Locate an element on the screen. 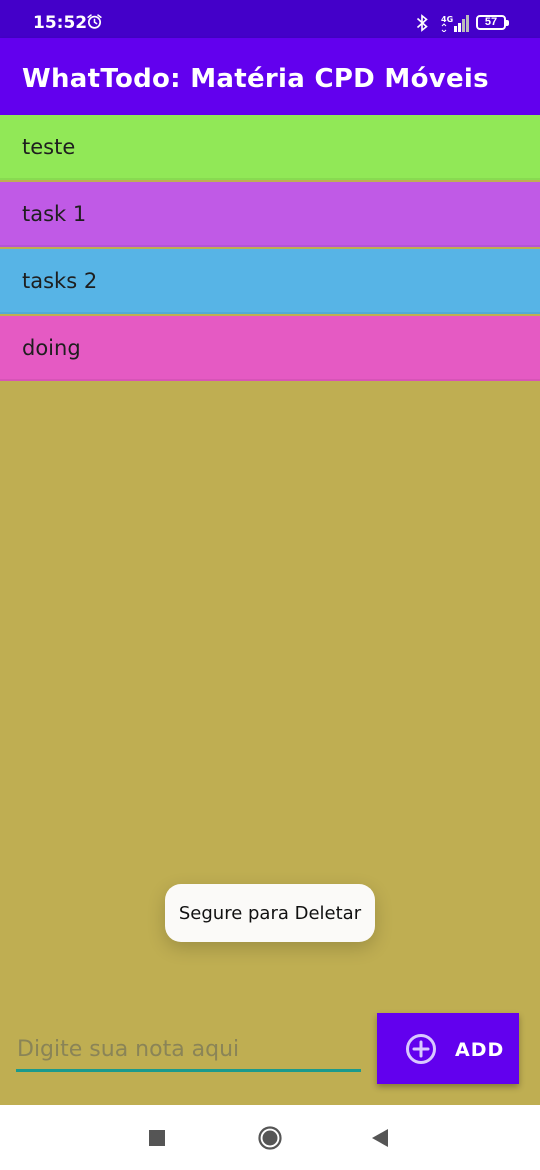 The height and width of the screenshot is (1170, 540). task-item: tasks 2 is located at coordinates (270, 281).